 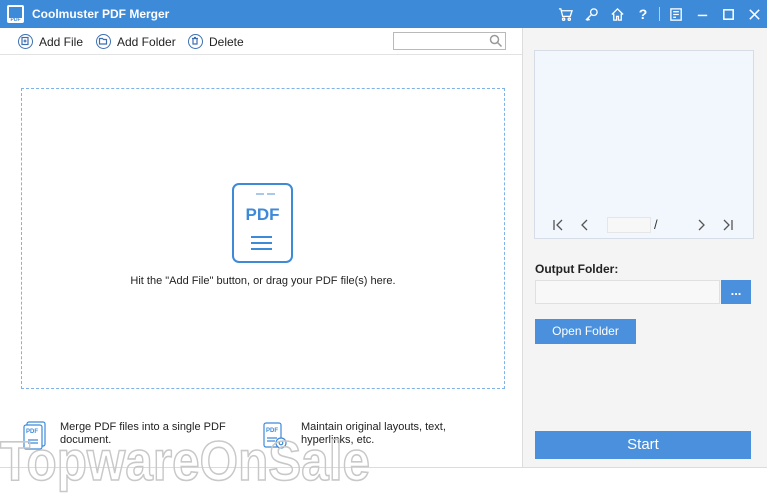 I want to click on cart-icon, so click(x=565, y=14).